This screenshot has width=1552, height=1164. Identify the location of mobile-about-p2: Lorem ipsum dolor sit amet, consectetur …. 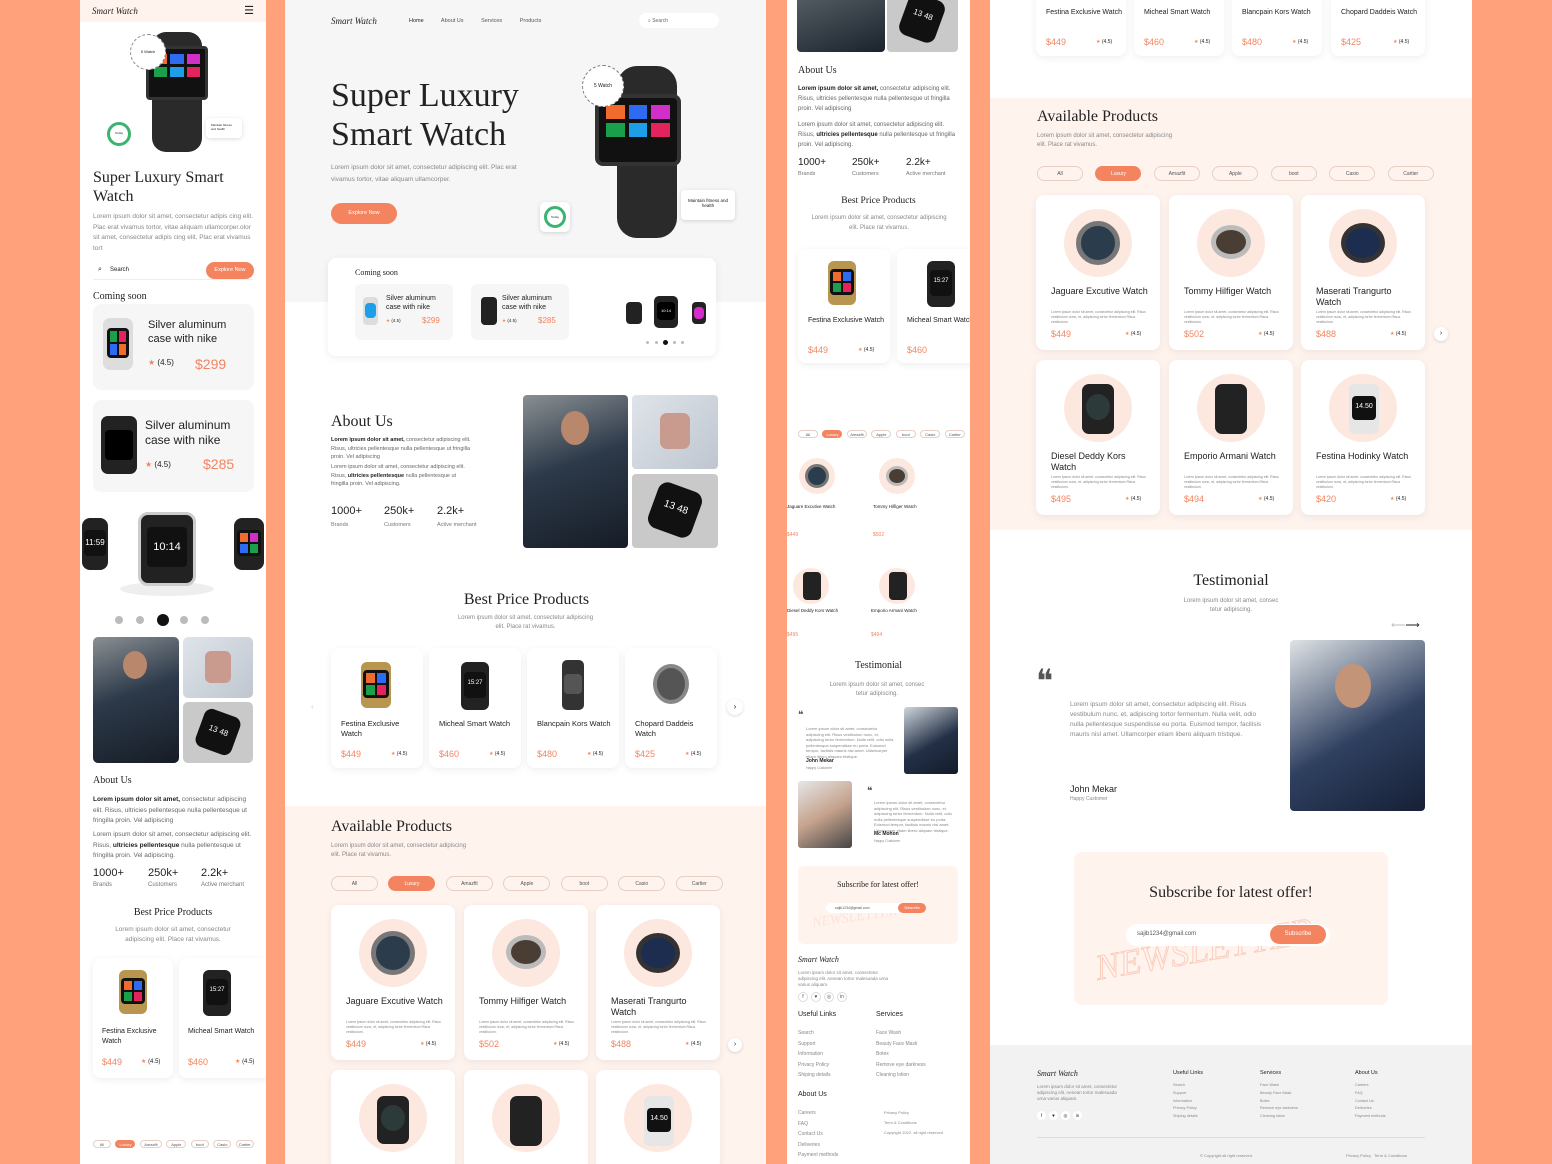
(172, 845).